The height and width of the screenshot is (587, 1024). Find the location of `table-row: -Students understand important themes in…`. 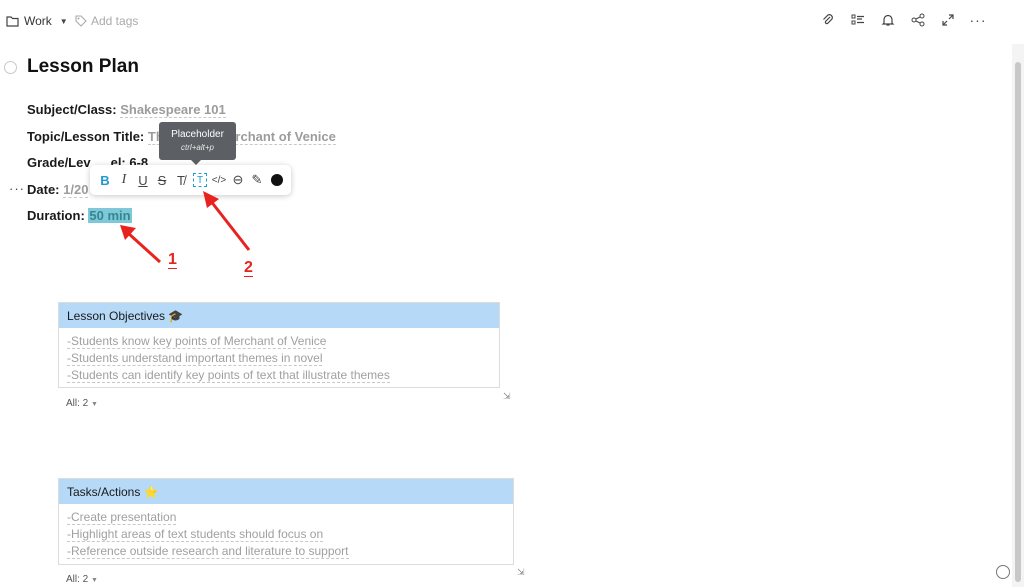

table-row: -Students understand important themes in… is located at coordinates (279, 359).